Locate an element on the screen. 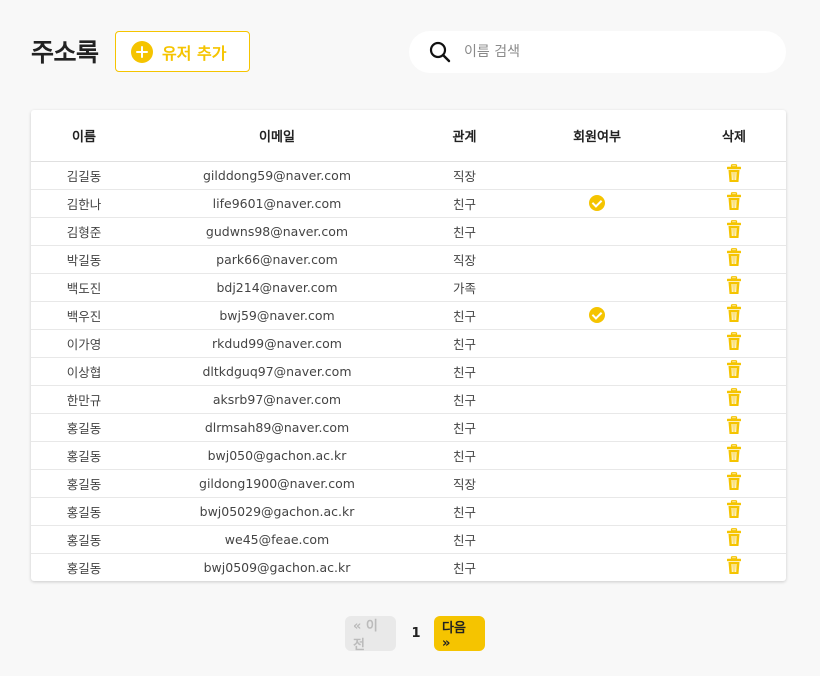  pagination: « 이전 1 다음 » is located at coordinates (410, 634).